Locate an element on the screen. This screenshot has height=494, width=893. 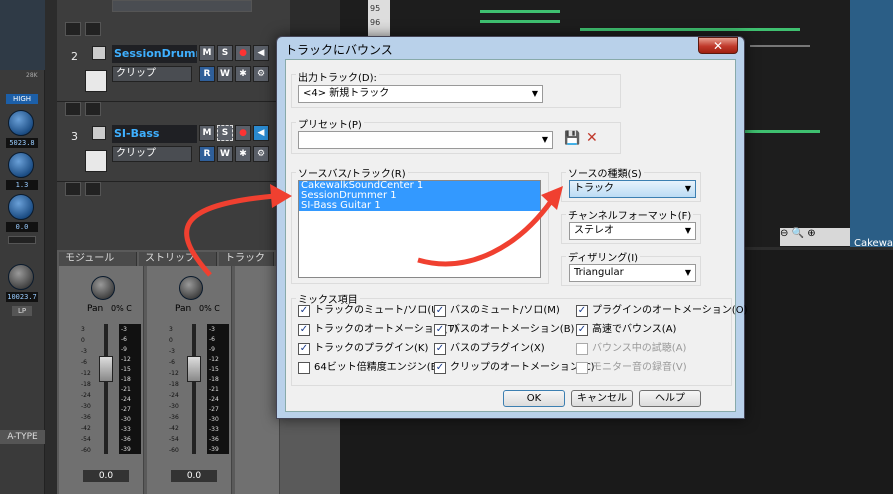
mix-item-checkbox: ✓ 高速でバウンス(A) is located at coordinates (626, 330).